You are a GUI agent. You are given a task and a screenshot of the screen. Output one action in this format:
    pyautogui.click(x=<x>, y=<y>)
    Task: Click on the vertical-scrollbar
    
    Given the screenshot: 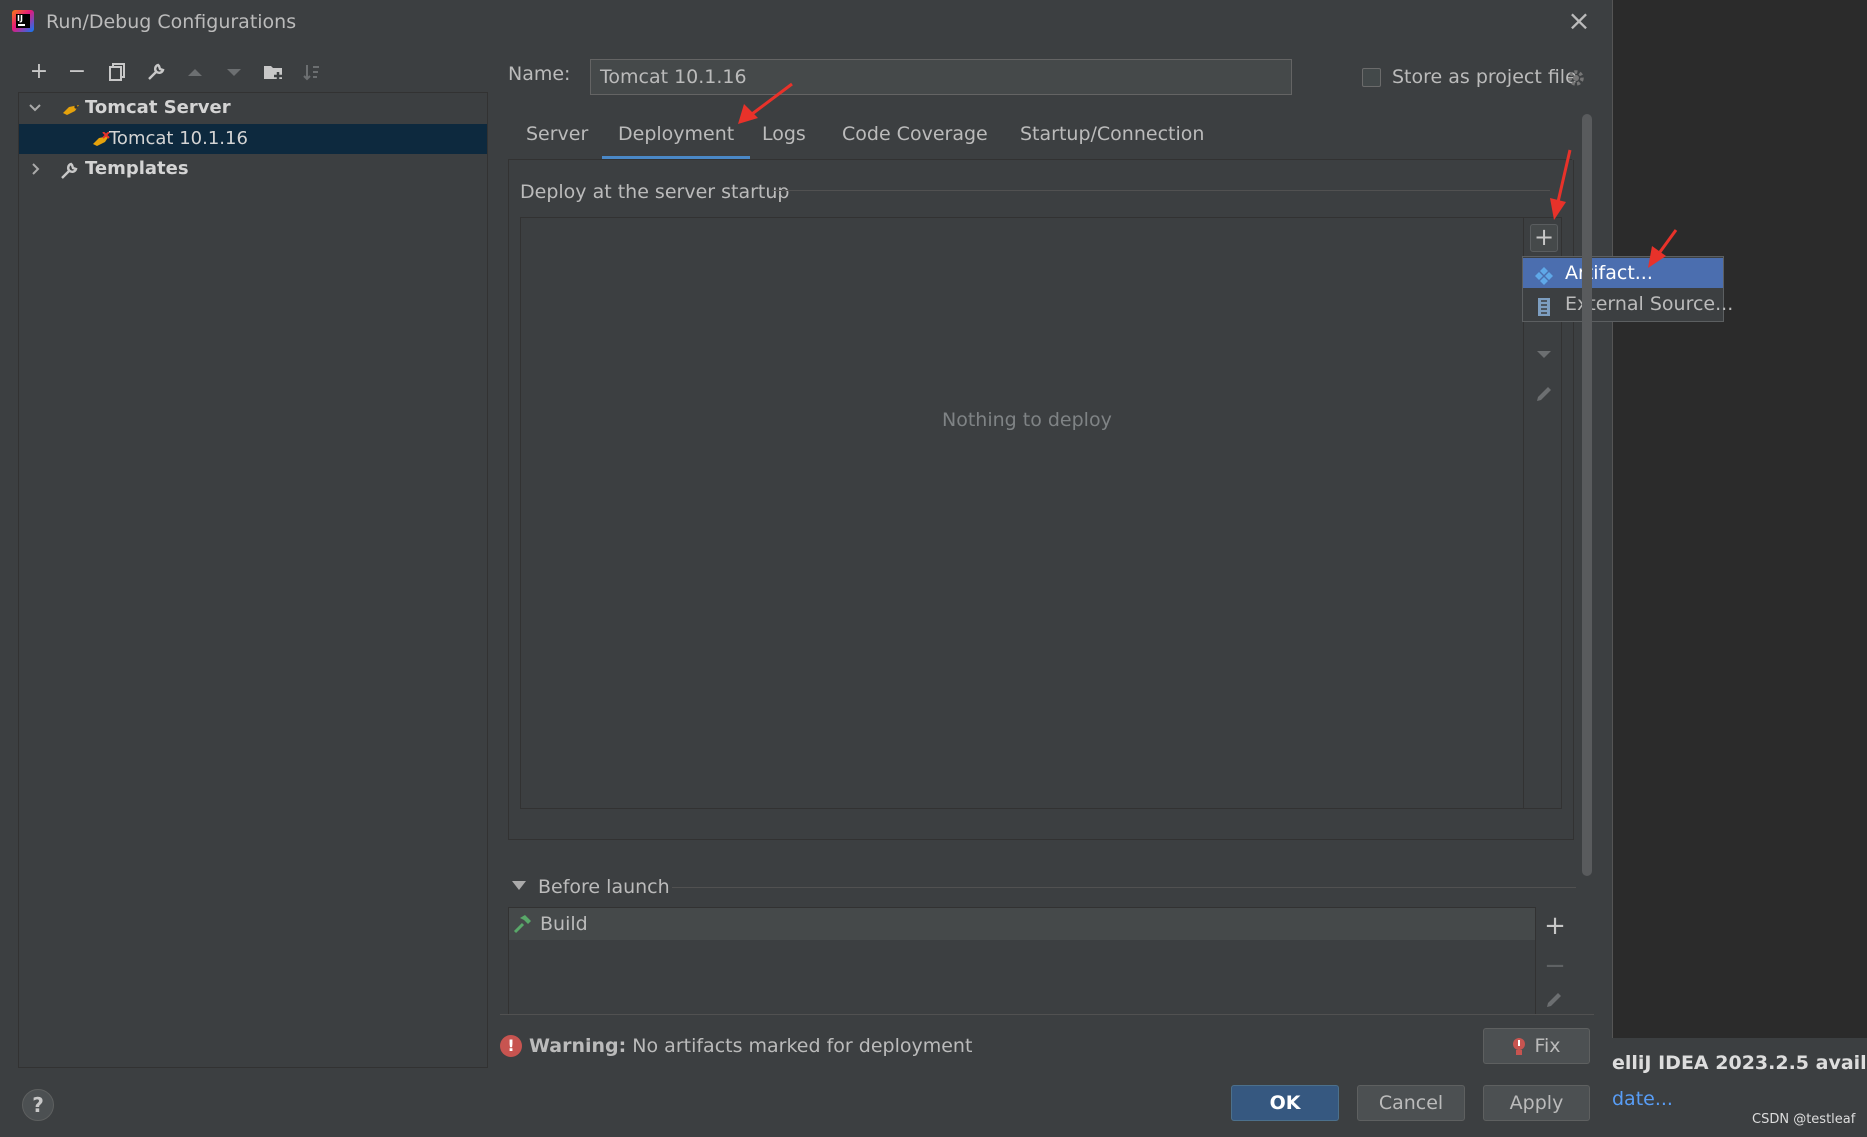 What is the action you would take?
    pyautogui.click(x=1587, y=495)
    